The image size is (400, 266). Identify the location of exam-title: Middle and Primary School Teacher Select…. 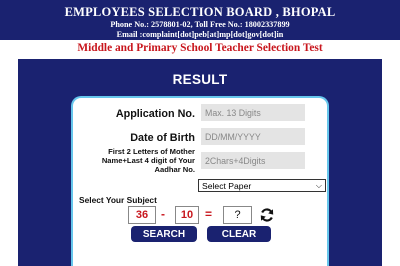
(200, 48).